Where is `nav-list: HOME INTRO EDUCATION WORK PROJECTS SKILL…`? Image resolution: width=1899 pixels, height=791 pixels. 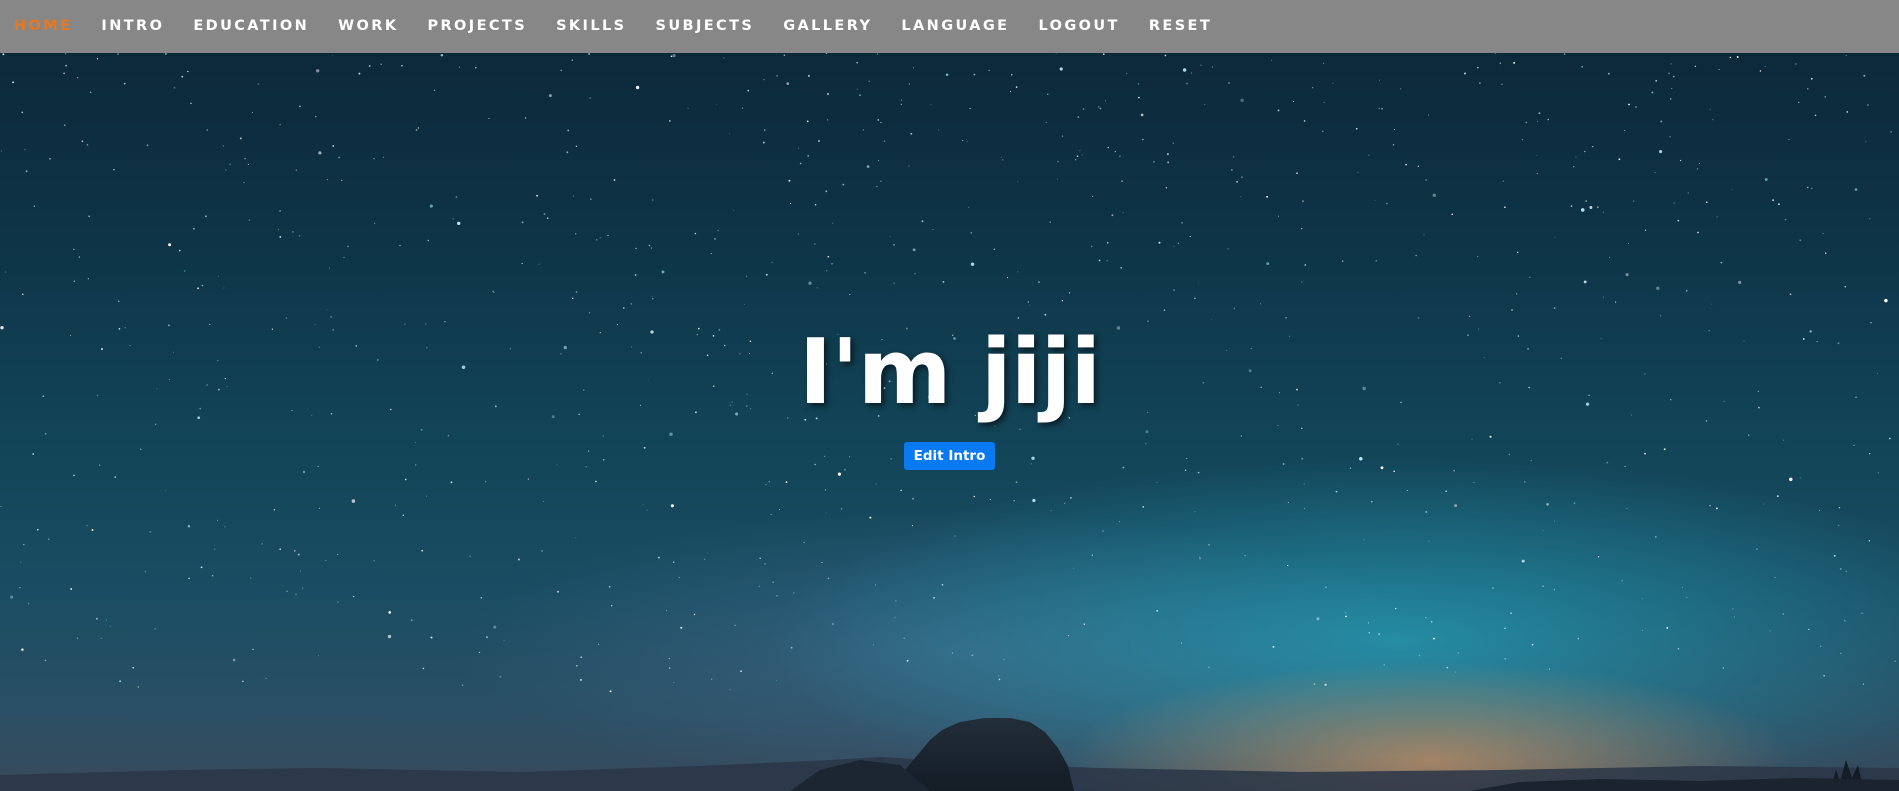 nav-list: HOME INTRO EDUCATION WORK PROJECTS SKILL… is located at coordinates (949, 26).